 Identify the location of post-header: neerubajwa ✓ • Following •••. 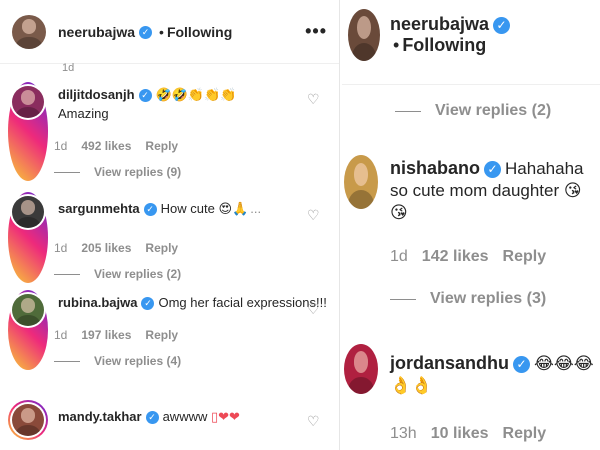
(169, 32).